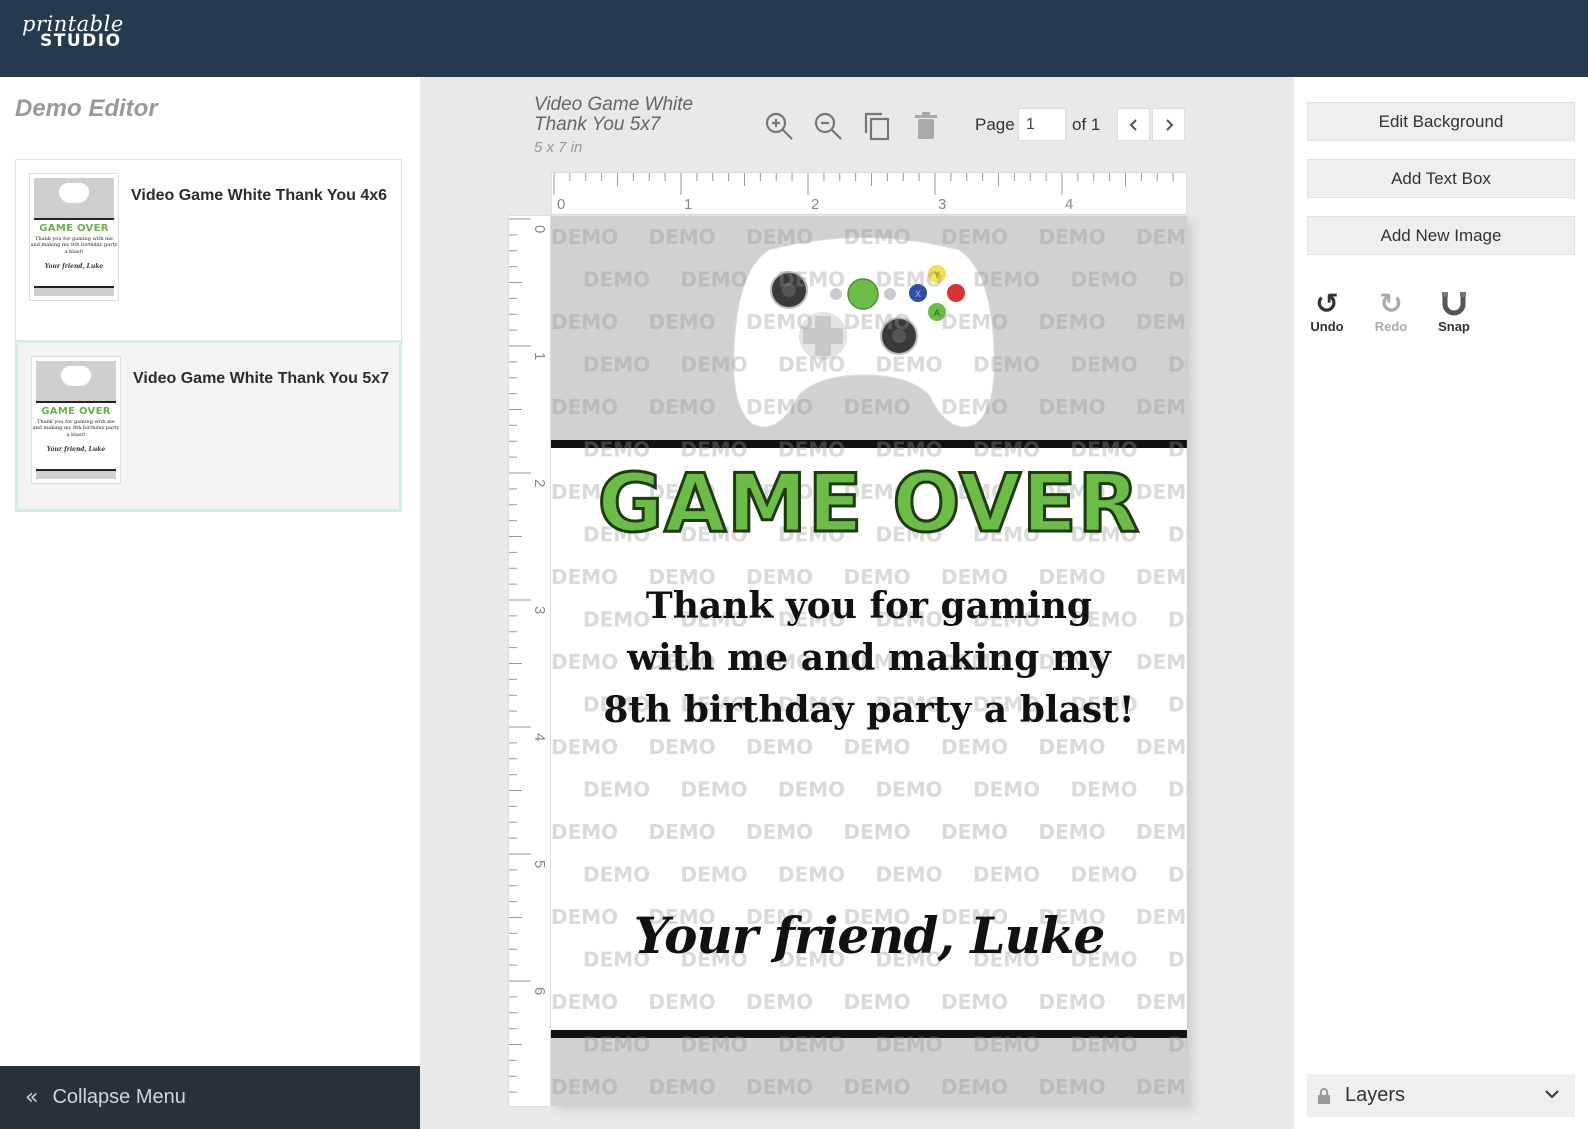 The height and width of the screenshot is (1129, 1588). What do you see at coordinates (86, 108) in the screenshot?
I see `editor-title: Demo Editor` at bounding box center [86, 108].